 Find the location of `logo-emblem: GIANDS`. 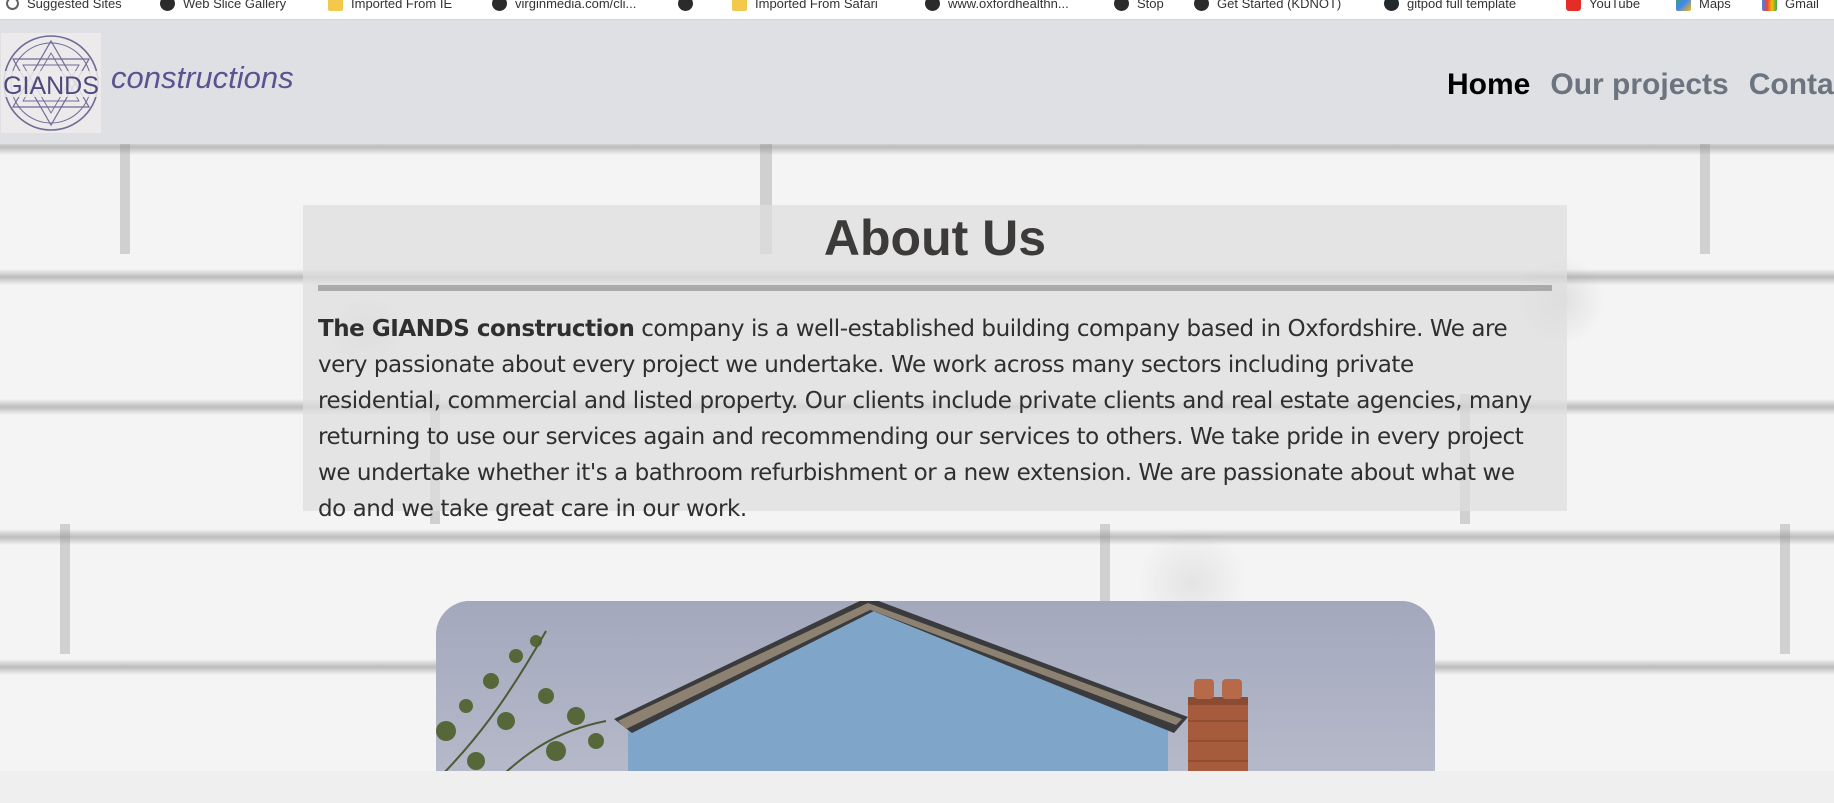

logo-emblem: GIANDS is located at coordinates (51, 83).